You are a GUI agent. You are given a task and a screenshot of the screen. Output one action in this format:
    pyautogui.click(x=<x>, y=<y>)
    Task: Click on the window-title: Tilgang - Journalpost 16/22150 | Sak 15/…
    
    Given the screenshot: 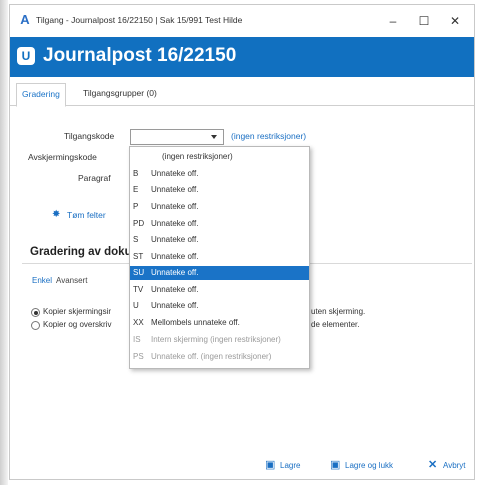 What is the action you would take?
    pyautogui.click(x=139, y=20)
    